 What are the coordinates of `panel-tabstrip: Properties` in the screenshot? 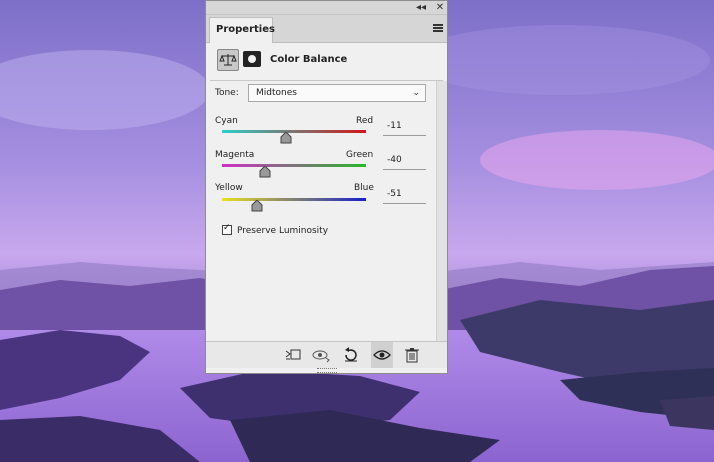 It's located at (326, 29).